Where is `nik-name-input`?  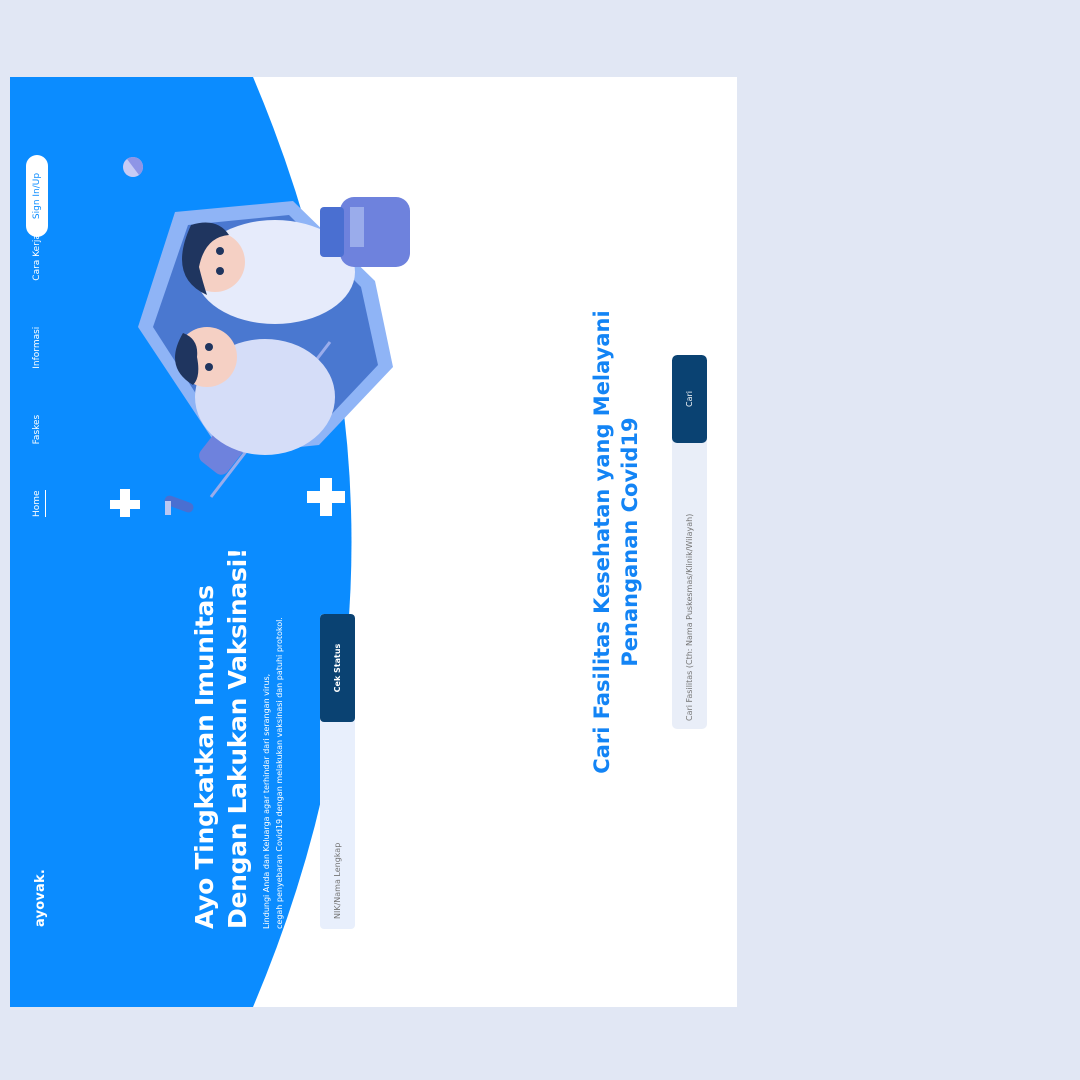 nik-name-input is located at coordinates (337, 826).